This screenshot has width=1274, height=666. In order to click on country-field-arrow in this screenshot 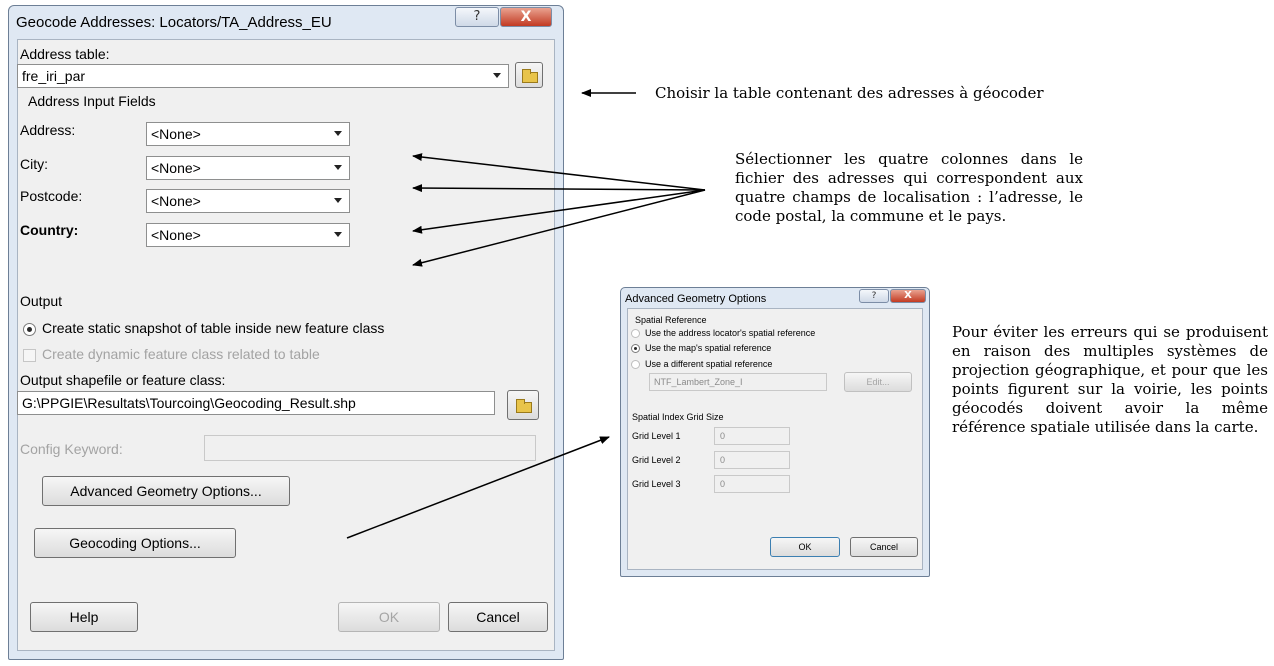, I will do `click(559, 228)`.